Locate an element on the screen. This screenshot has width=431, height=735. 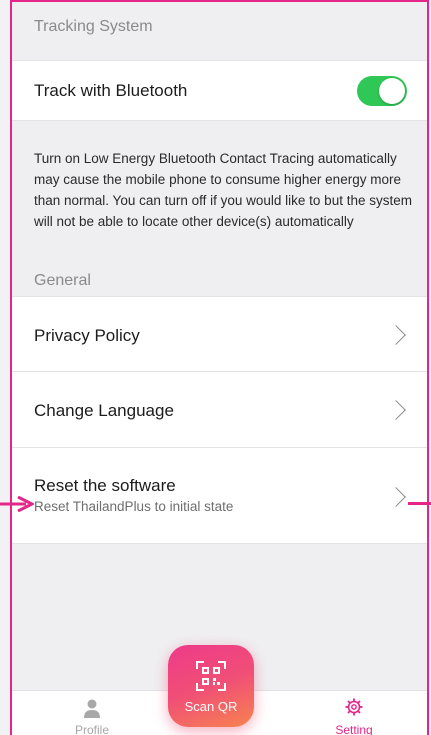
tab-profile: Profile is located at coordinates (92, 713).